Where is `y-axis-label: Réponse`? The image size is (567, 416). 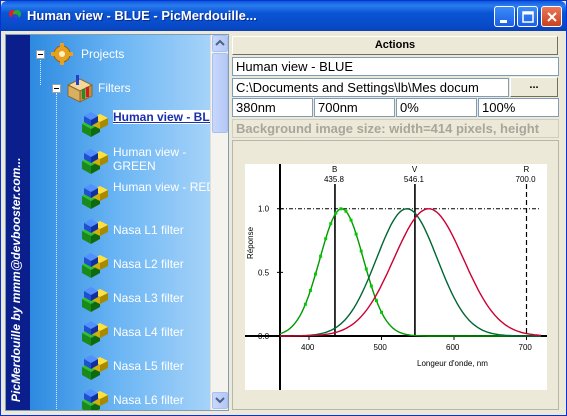
y-axis-label: Réponse is located at coordinates (250, 242).